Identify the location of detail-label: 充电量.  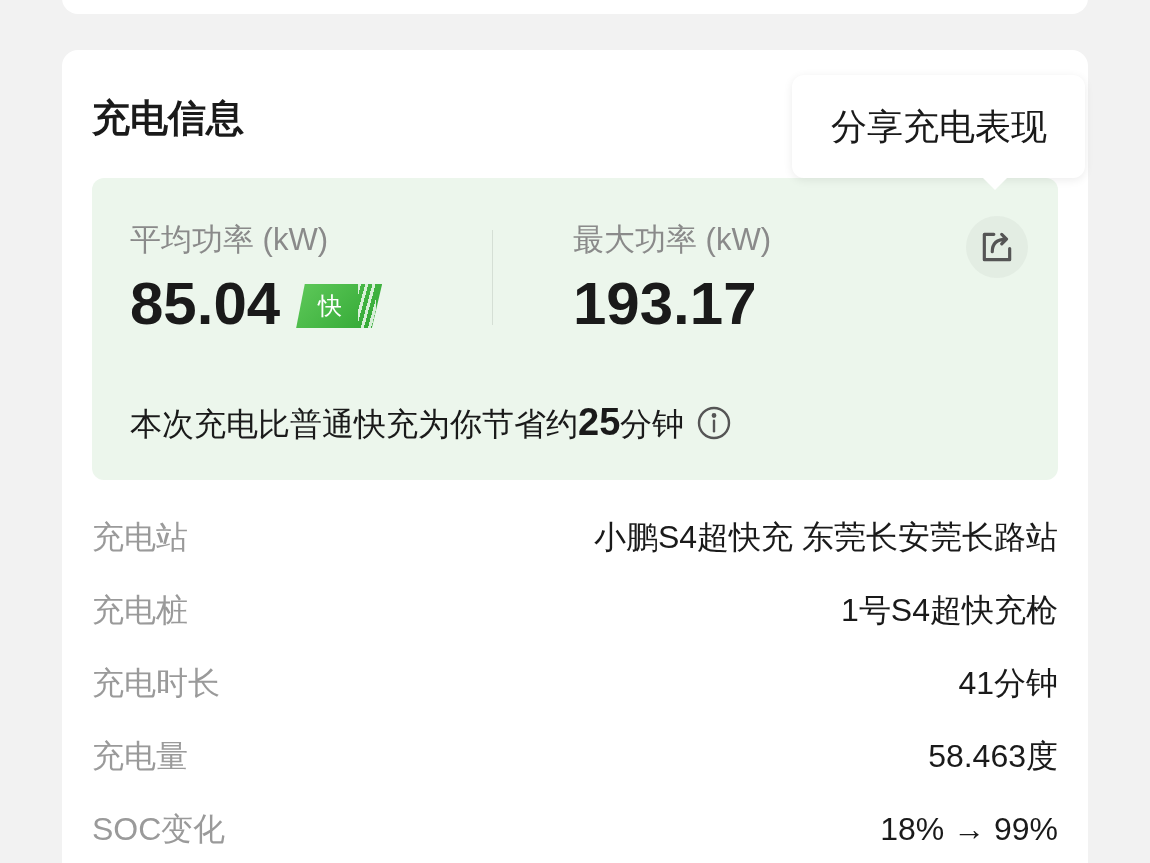
(140, 756).